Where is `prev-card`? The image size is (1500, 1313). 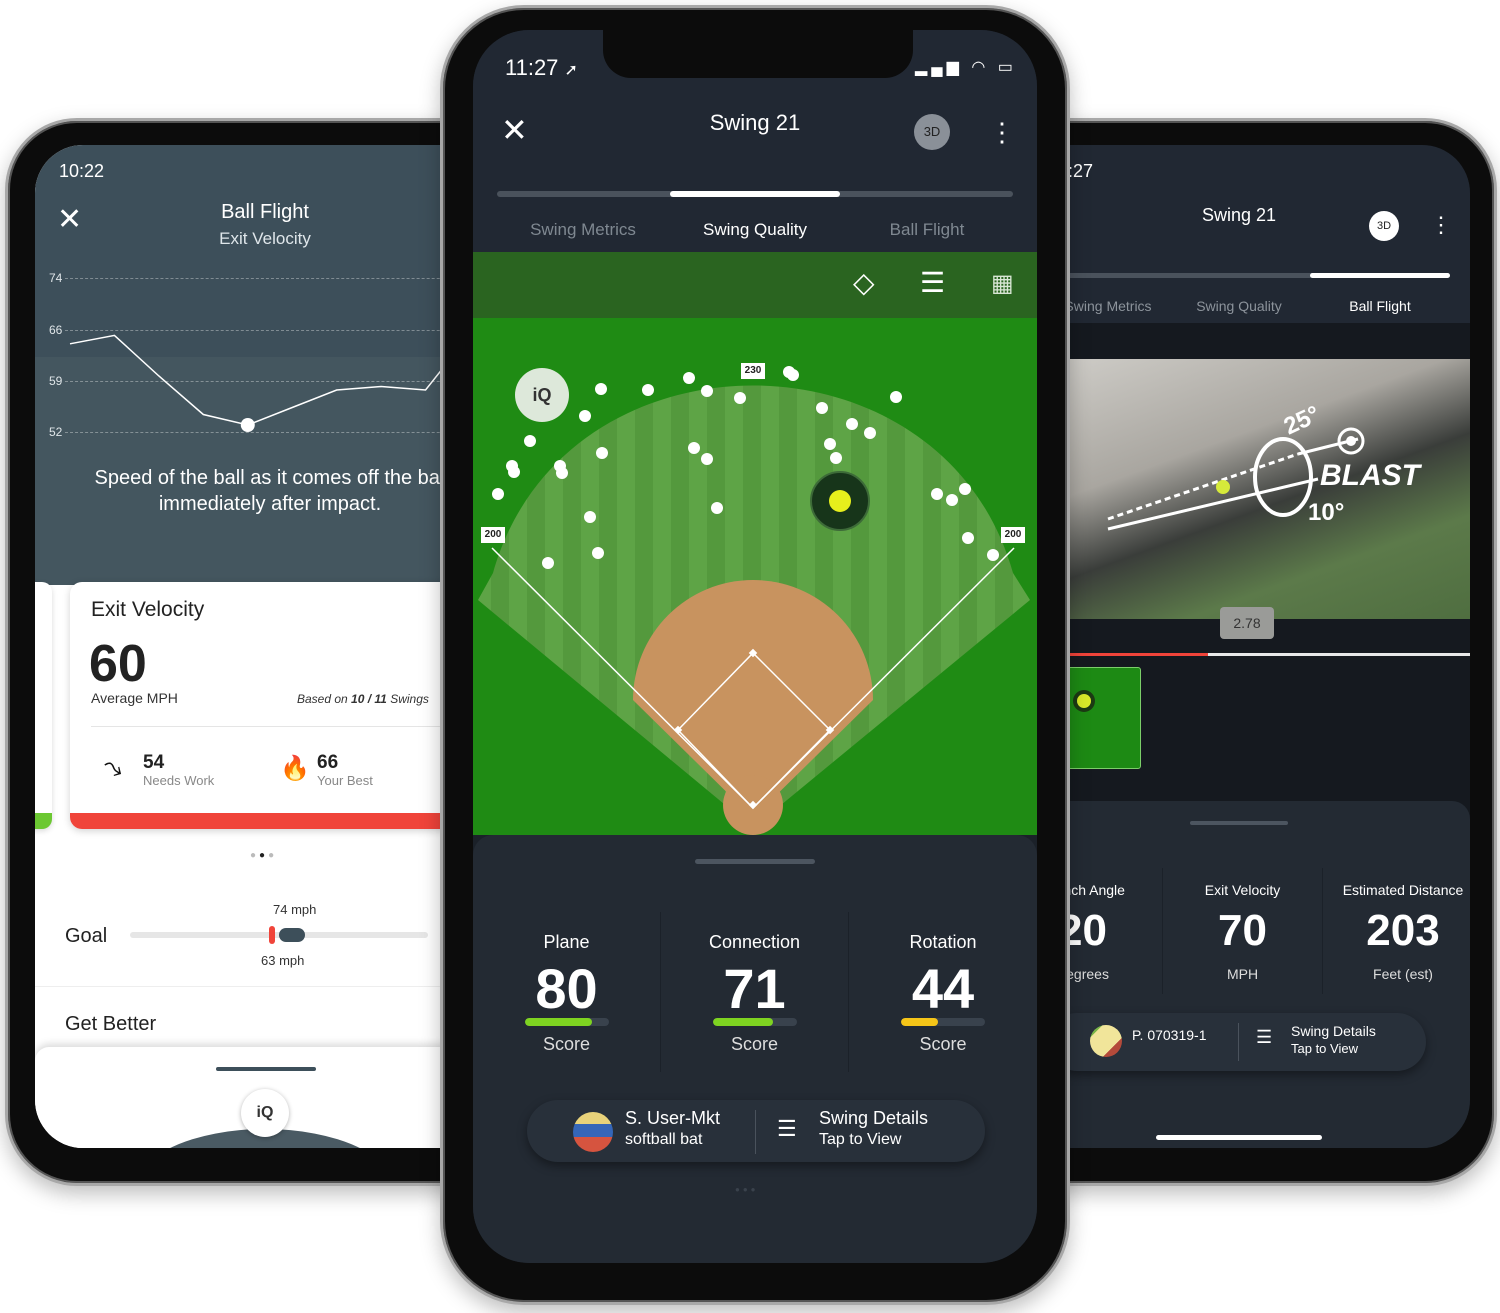 prev-card is located at coordinates (43, 705).